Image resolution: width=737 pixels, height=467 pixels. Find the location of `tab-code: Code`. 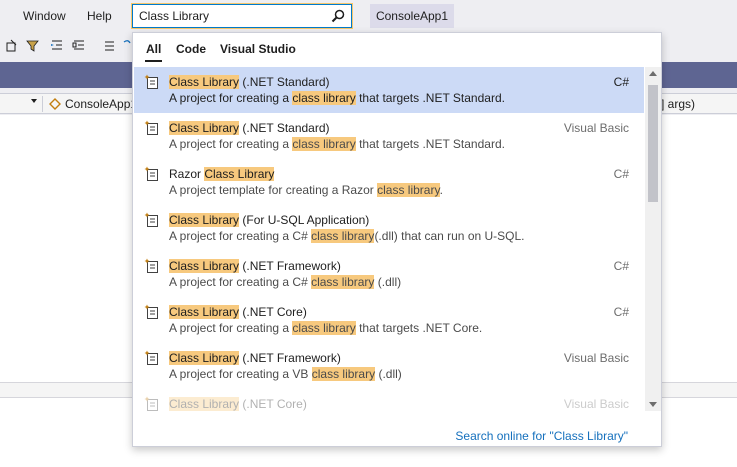

tab-code: Code is located at coordinates (191, 49).